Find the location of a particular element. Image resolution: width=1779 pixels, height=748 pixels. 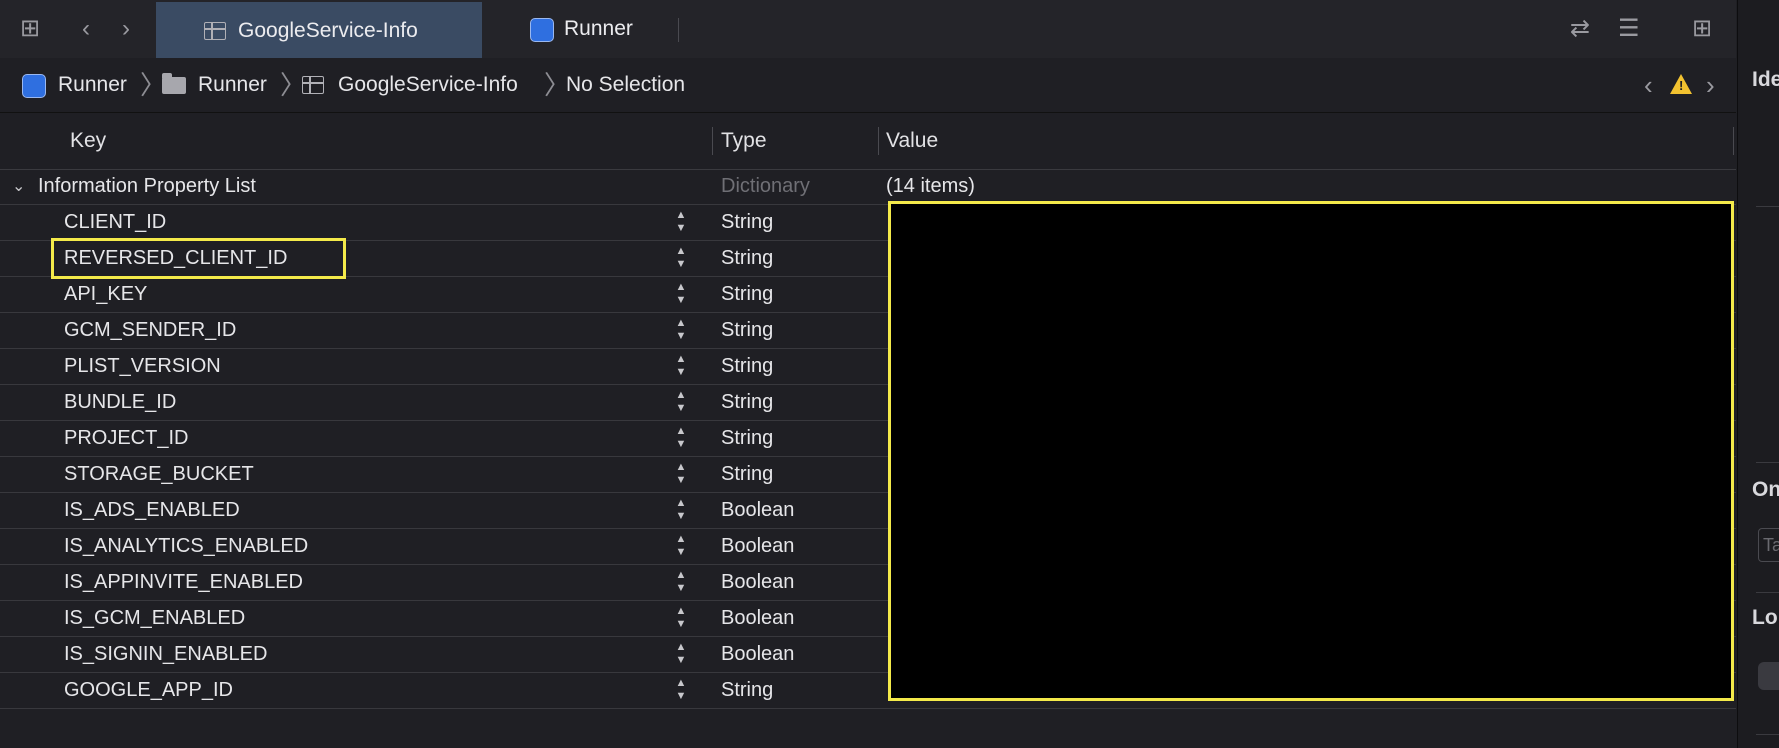

breadcrumb-folder: Runner is located at coordinates (232, 85).